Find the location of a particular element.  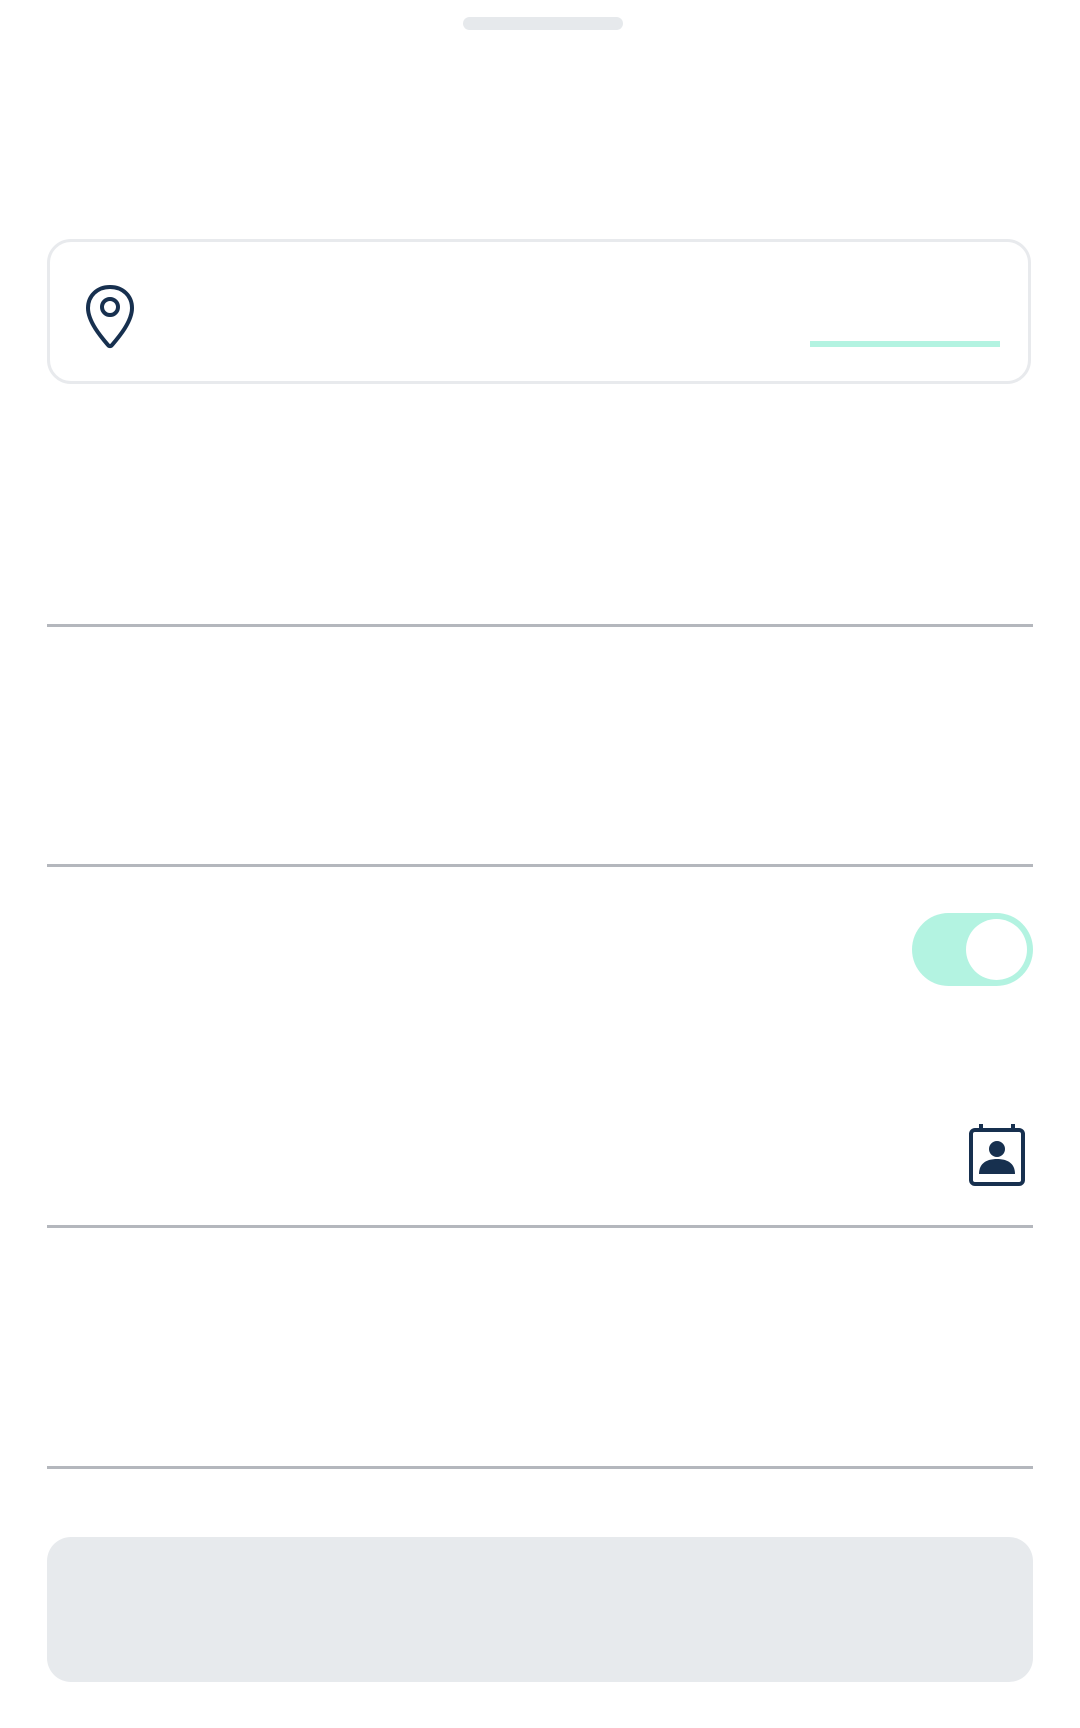

sheet-drag-handle is located at coordinates (543, 23).